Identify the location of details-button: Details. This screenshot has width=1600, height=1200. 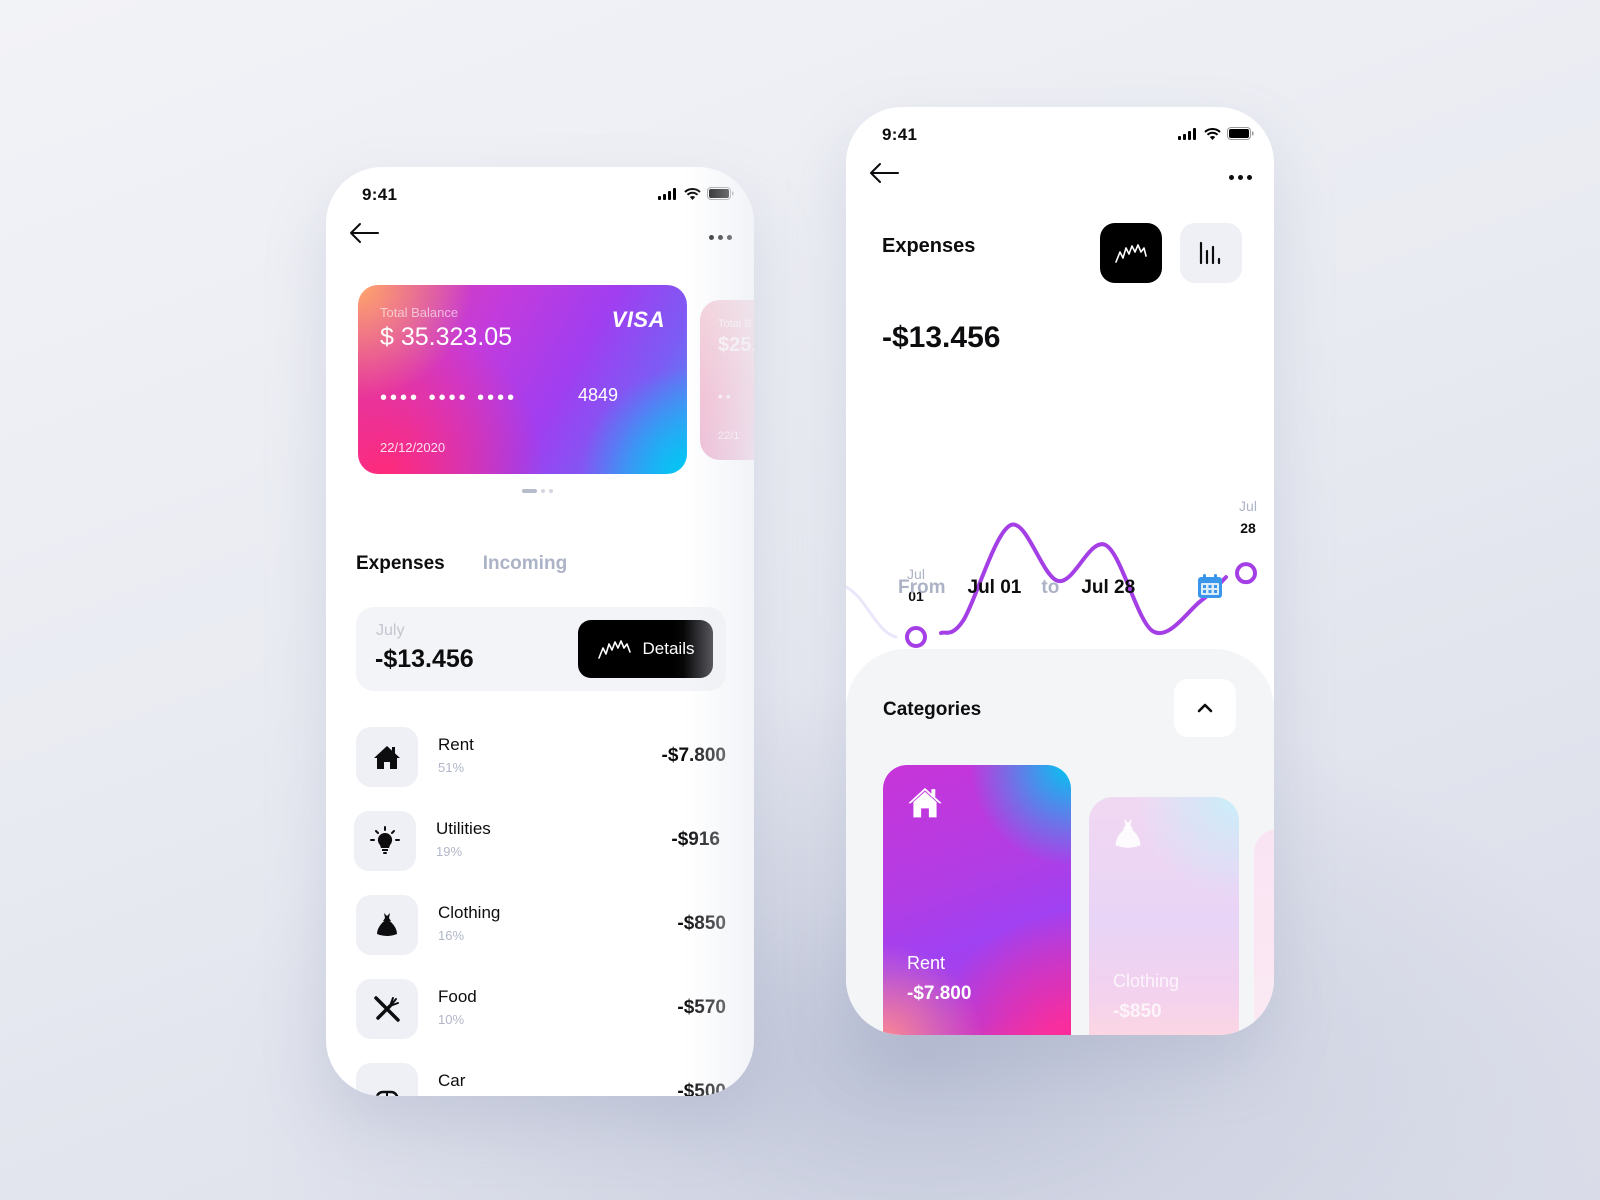
(645, 649).